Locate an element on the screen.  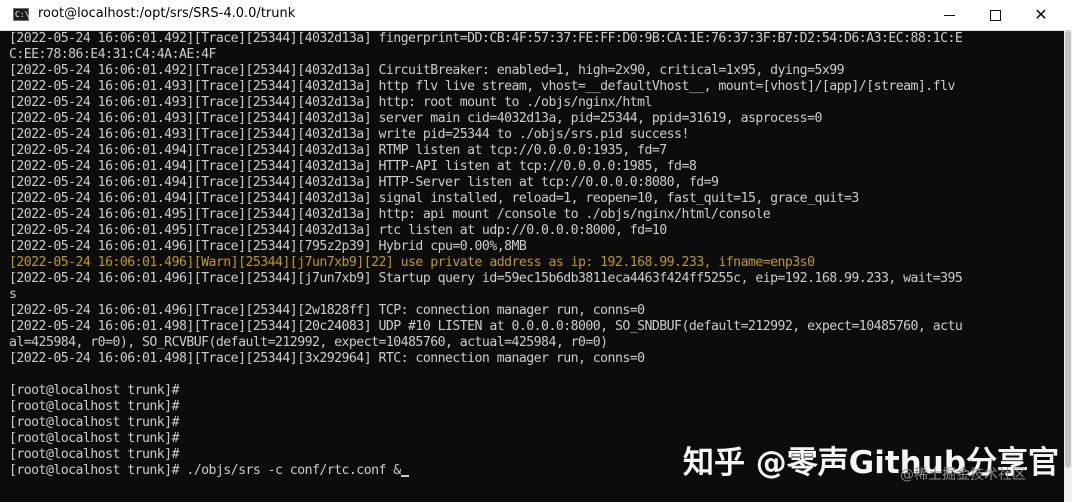
log-line: C:EE:78:86:E4:31:C4:4A:AE:4F is located at coordinates (112, 54).